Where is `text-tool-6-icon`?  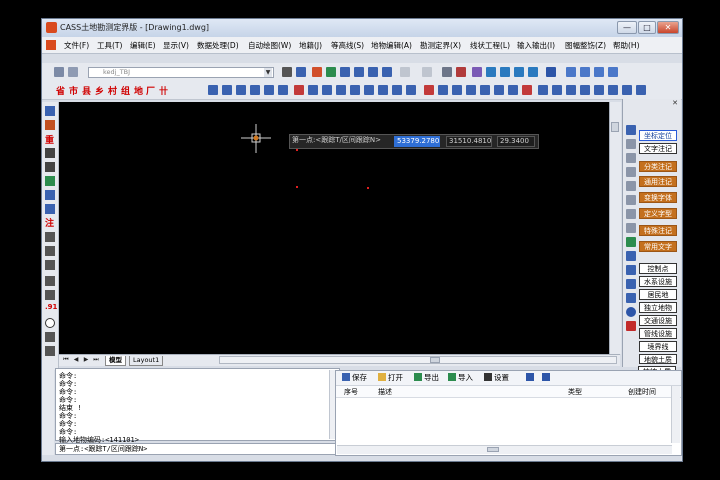 text-tool-6-icon is located at coordinates (613, 90).